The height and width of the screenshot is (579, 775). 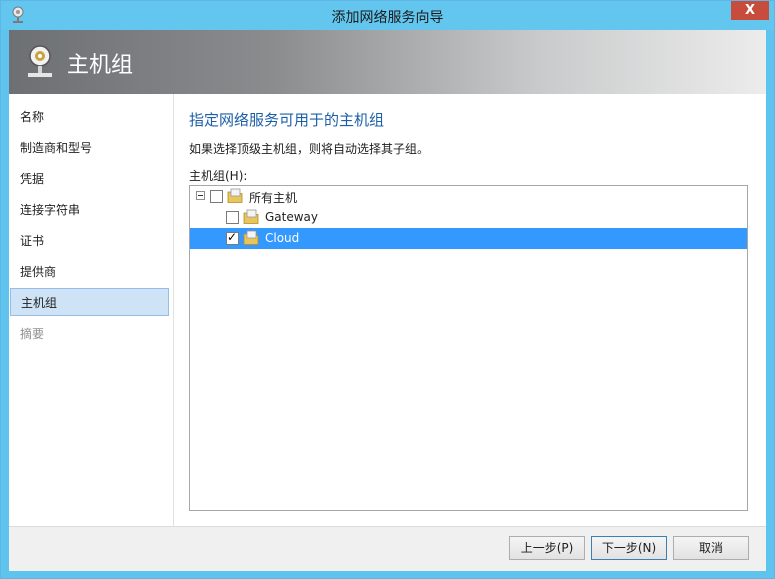 What do you see at coordinates (468, 217) in the screenshot?
I see `tree-row-gateway: Gateway` at bounding box center [468, 217].